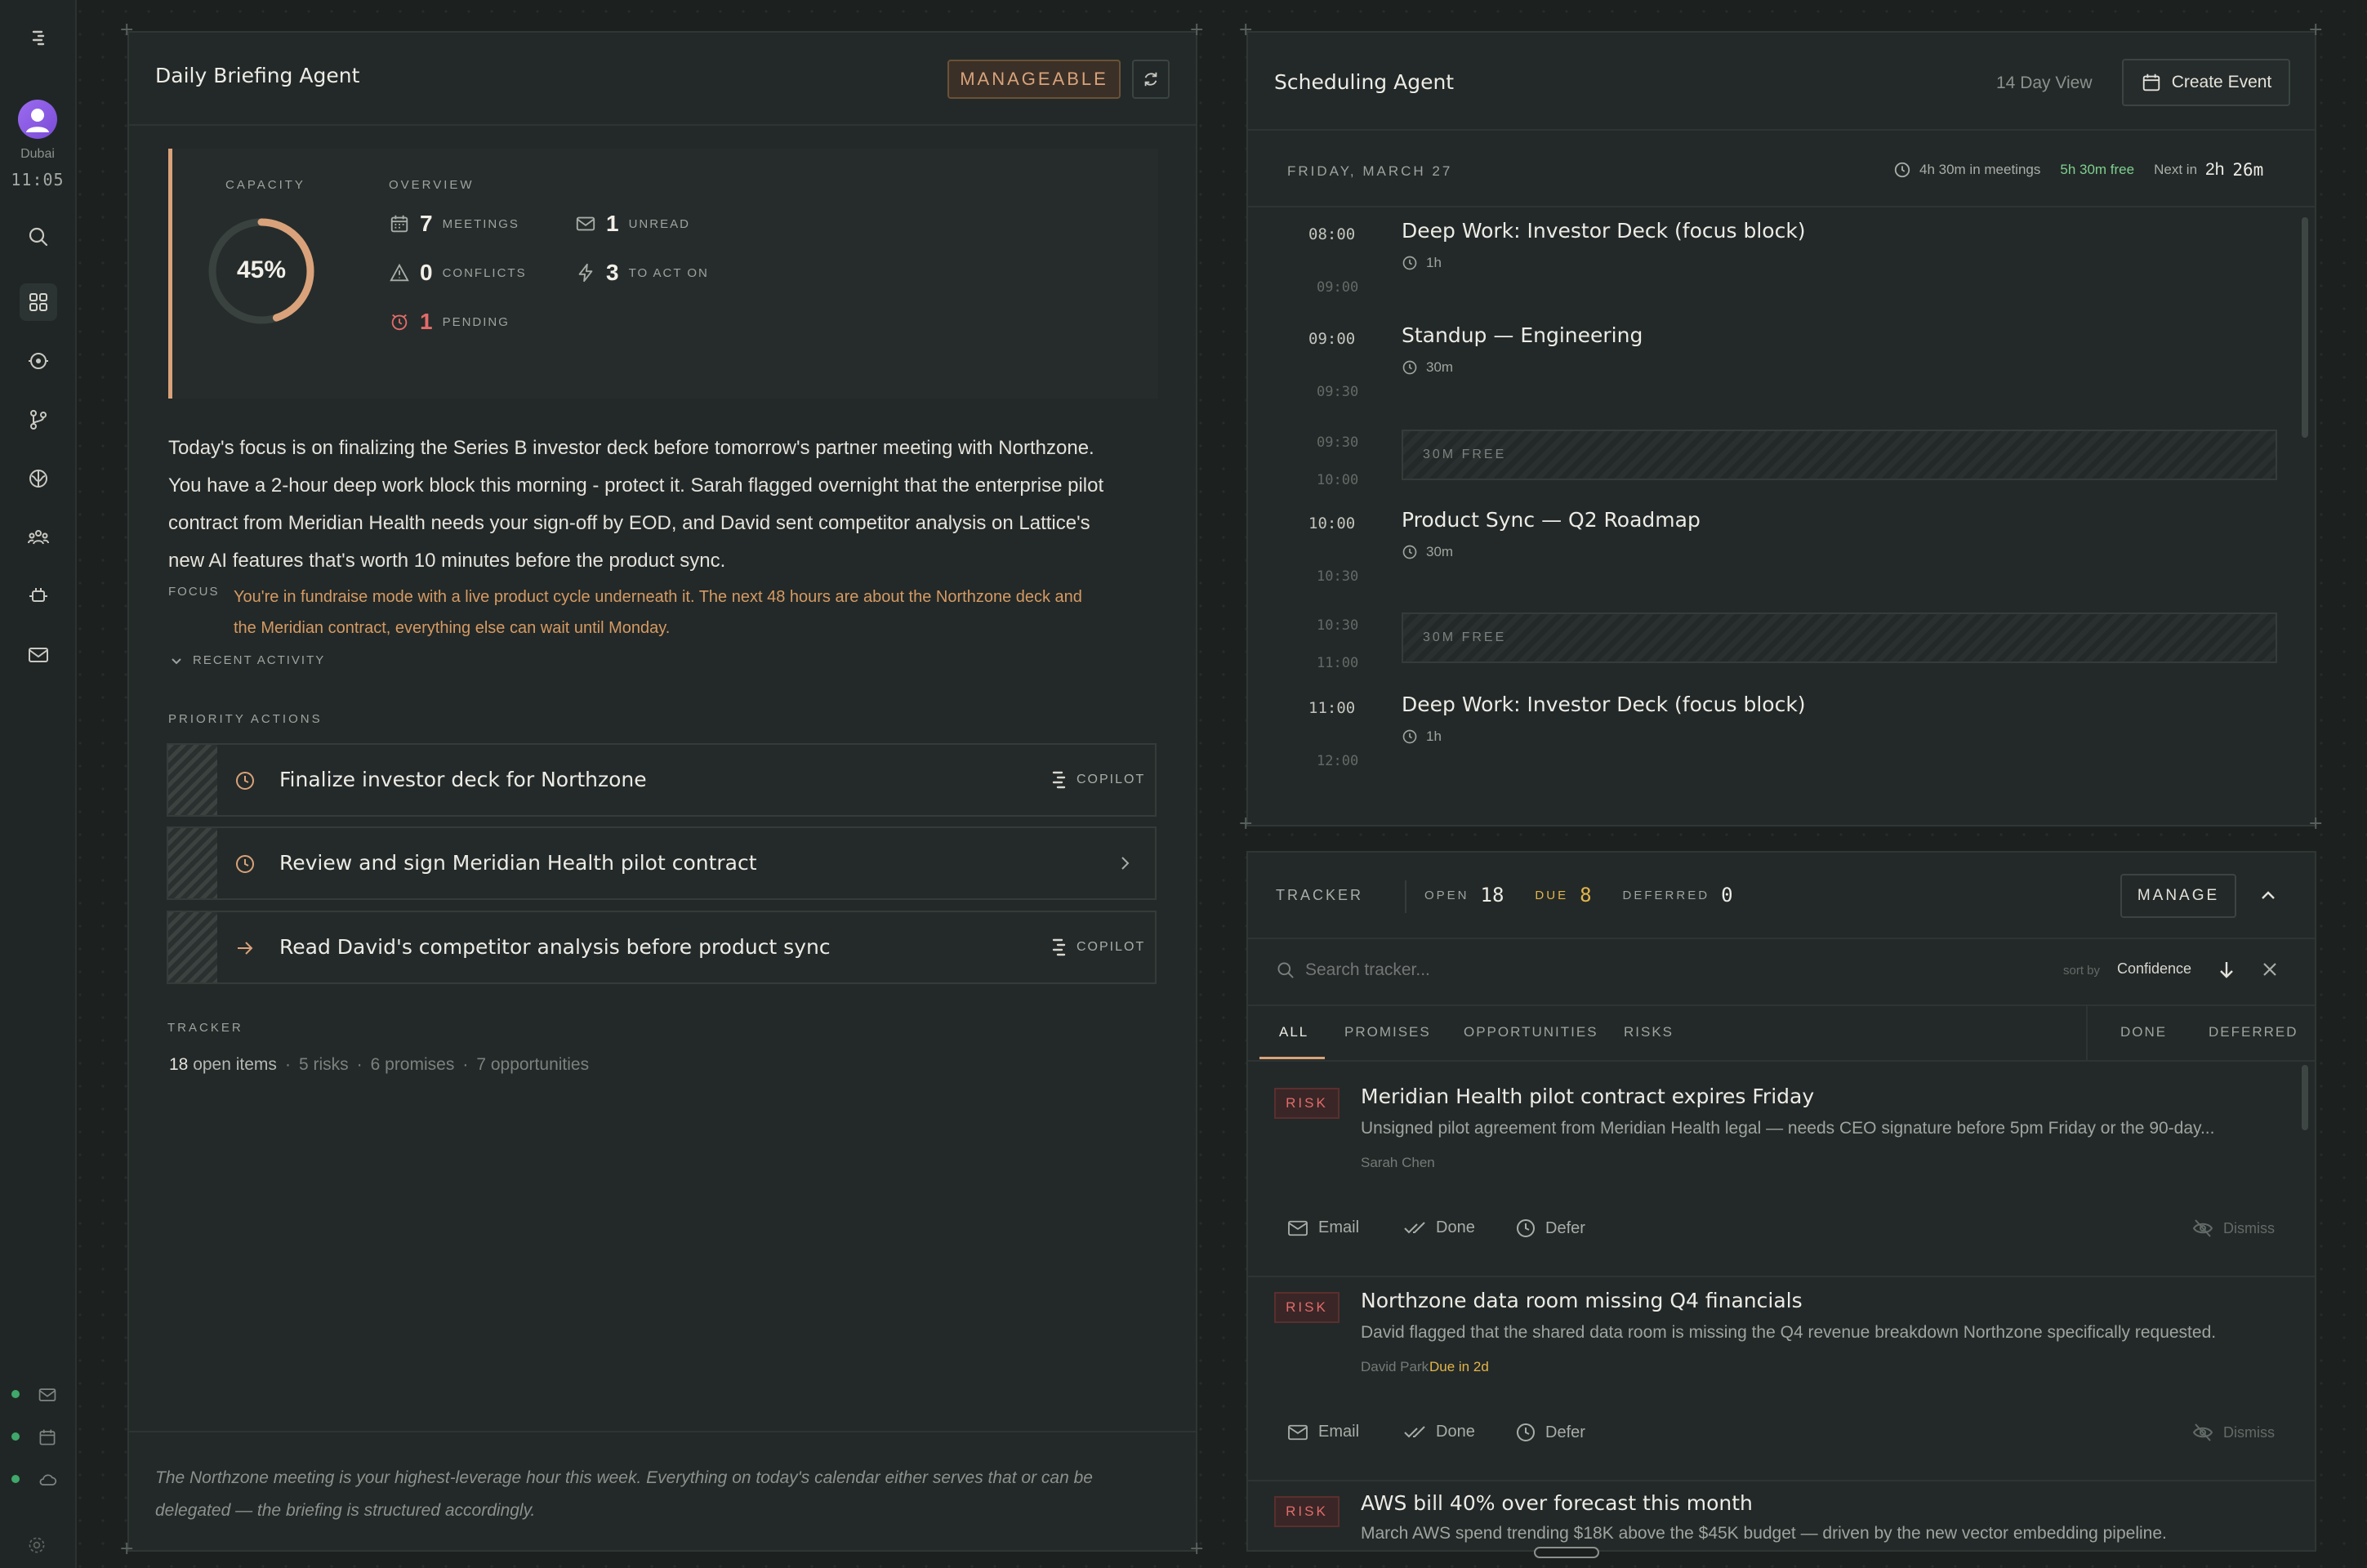 The height and width of the screenshot is (1568, 2367). Describe the element at coordinates (247, 660) in the screenshot. I see `recent-activity-toggle: RECENT ACTIVITY` at that location.